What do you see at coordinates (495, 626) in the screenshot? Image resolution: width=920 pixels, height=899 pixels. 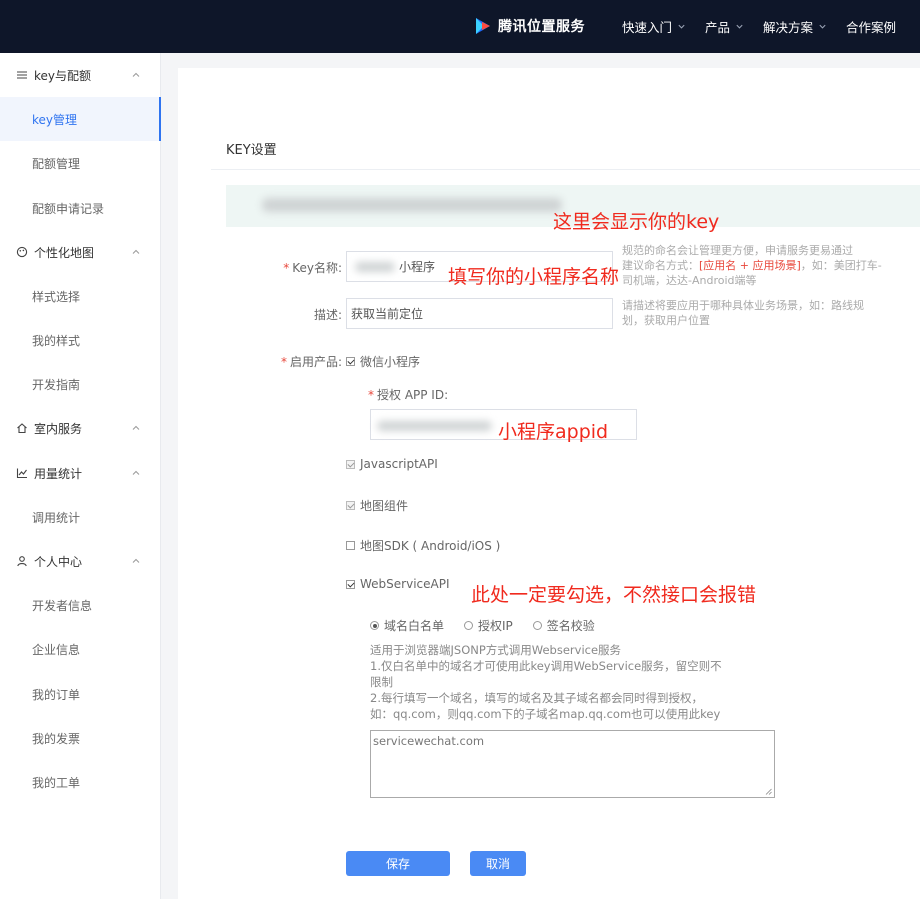 I see `radio-label: 授权IP` at bounding box center [495, 626].